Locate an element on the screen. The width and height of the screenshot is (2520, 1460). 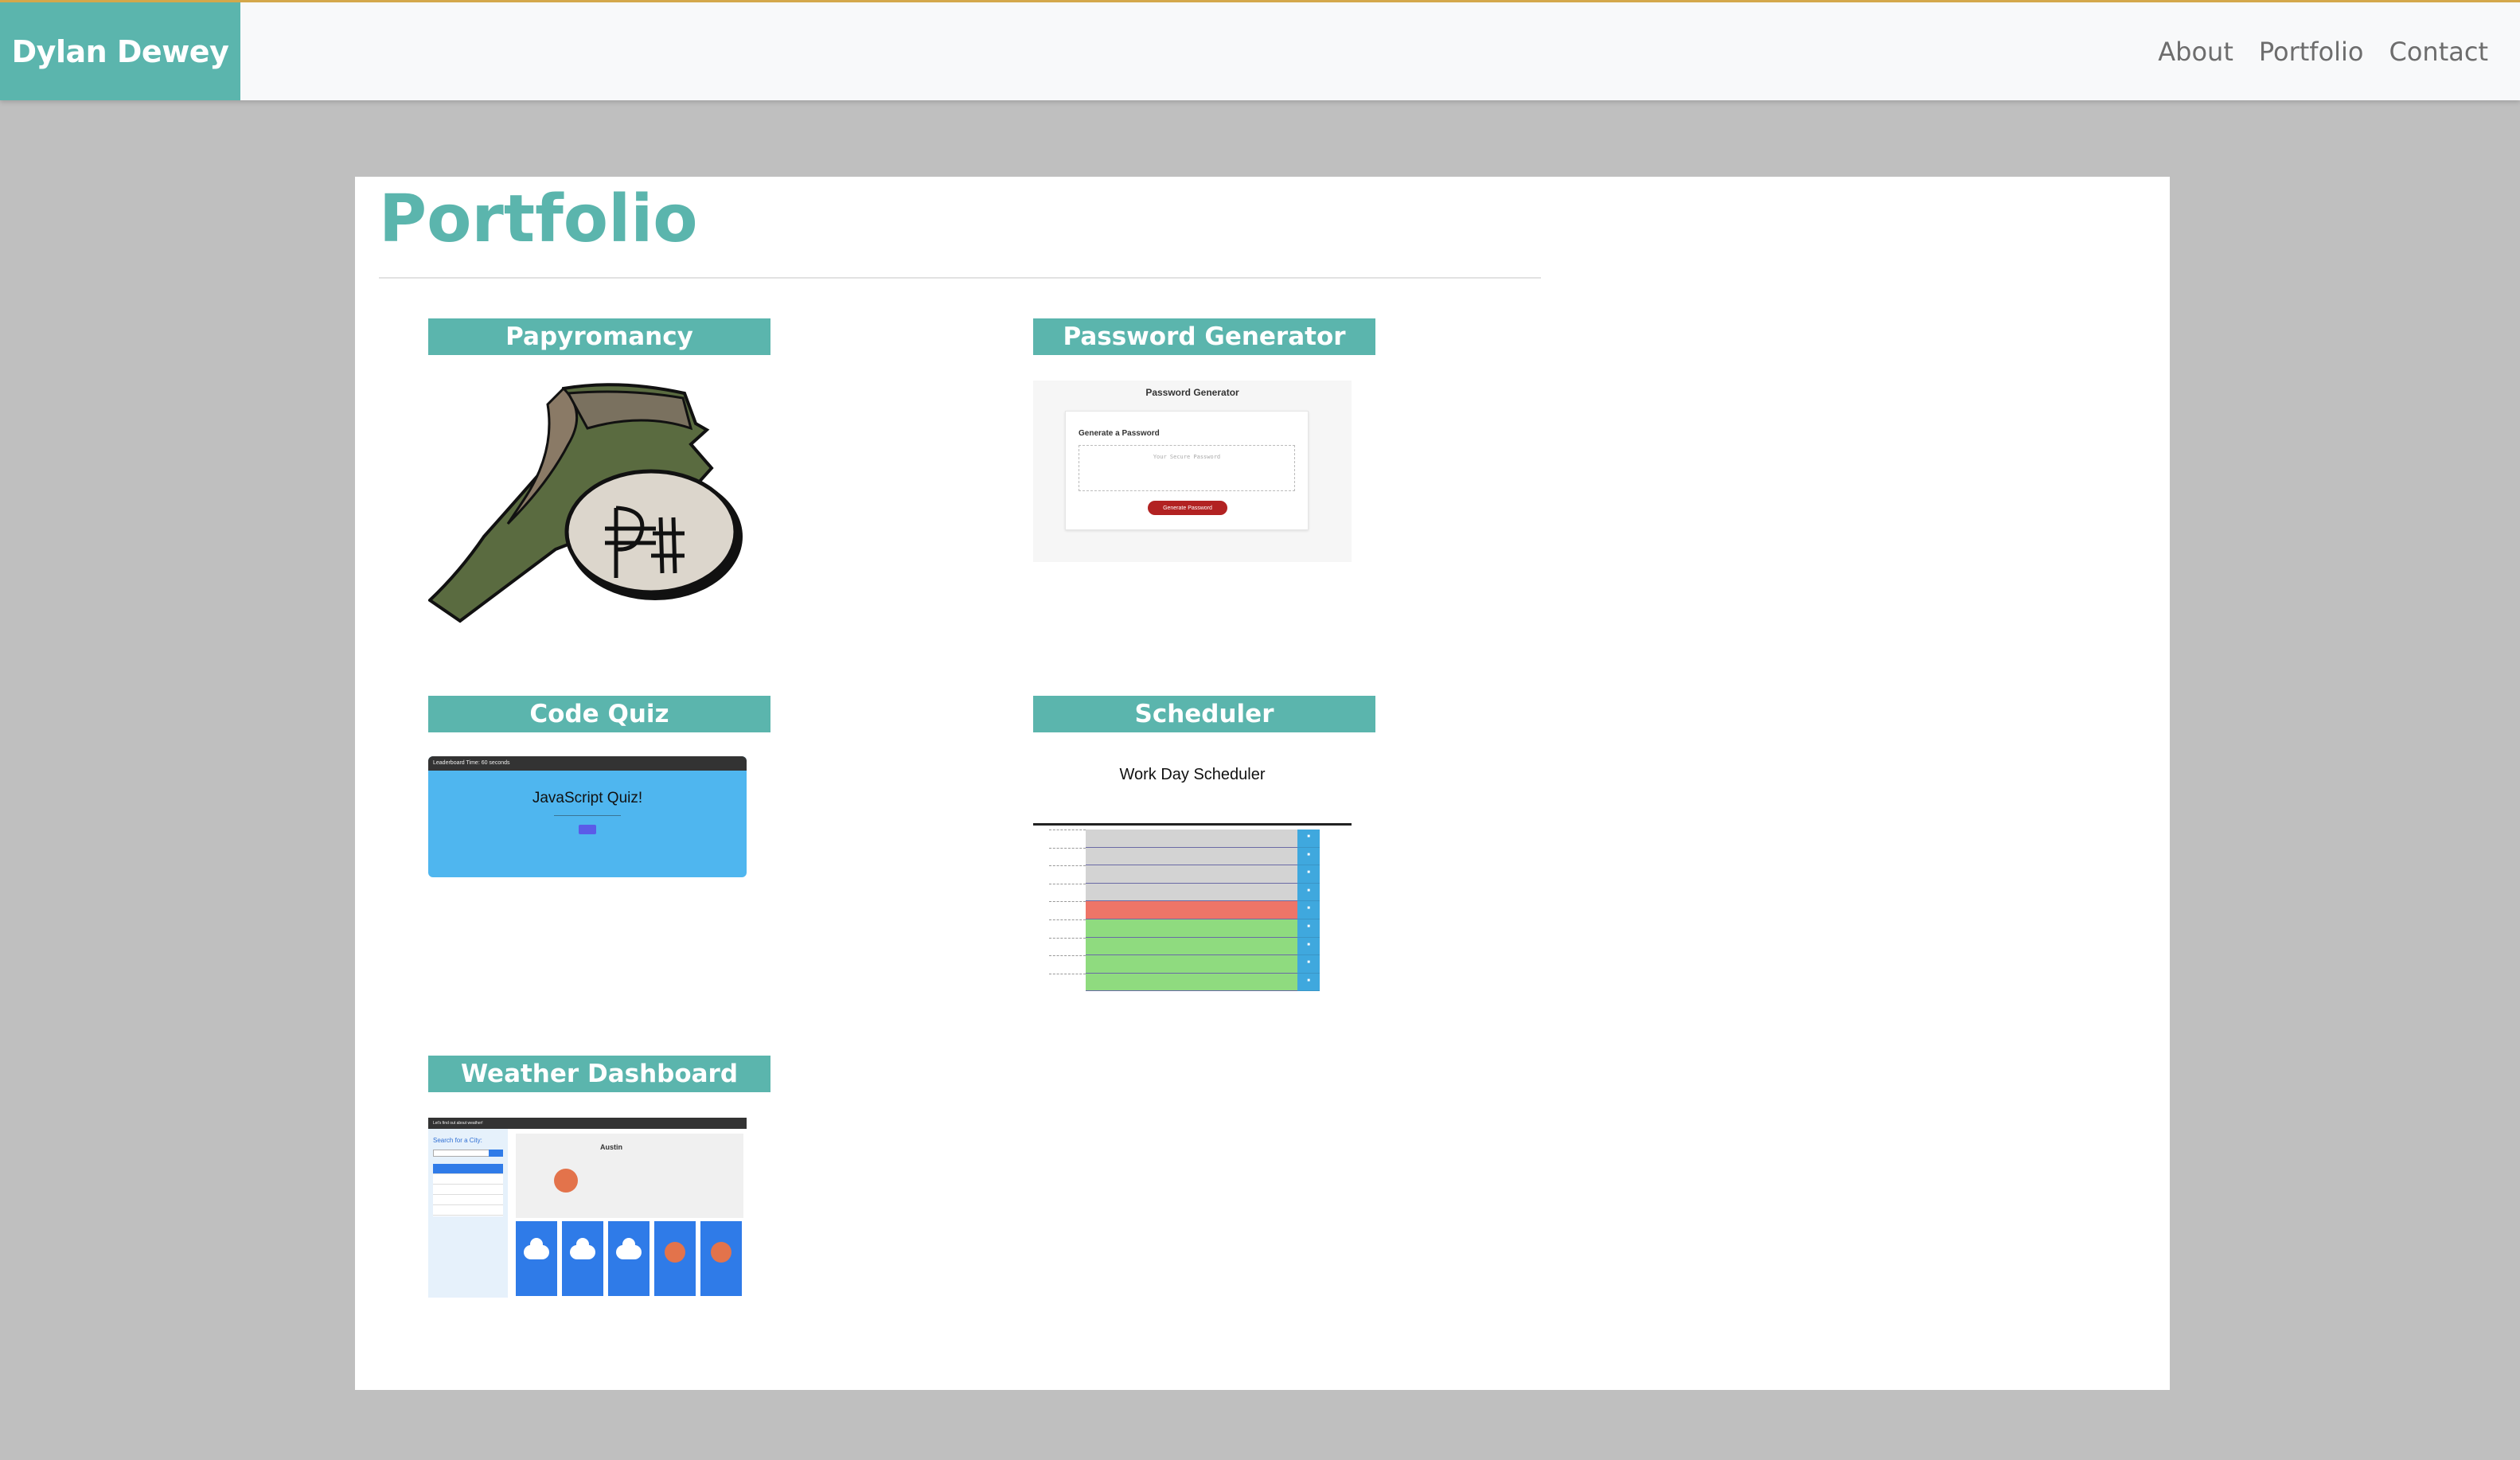
weather-thumb-bar: Let's find out about weather! is located at coordinates (587, 1123).